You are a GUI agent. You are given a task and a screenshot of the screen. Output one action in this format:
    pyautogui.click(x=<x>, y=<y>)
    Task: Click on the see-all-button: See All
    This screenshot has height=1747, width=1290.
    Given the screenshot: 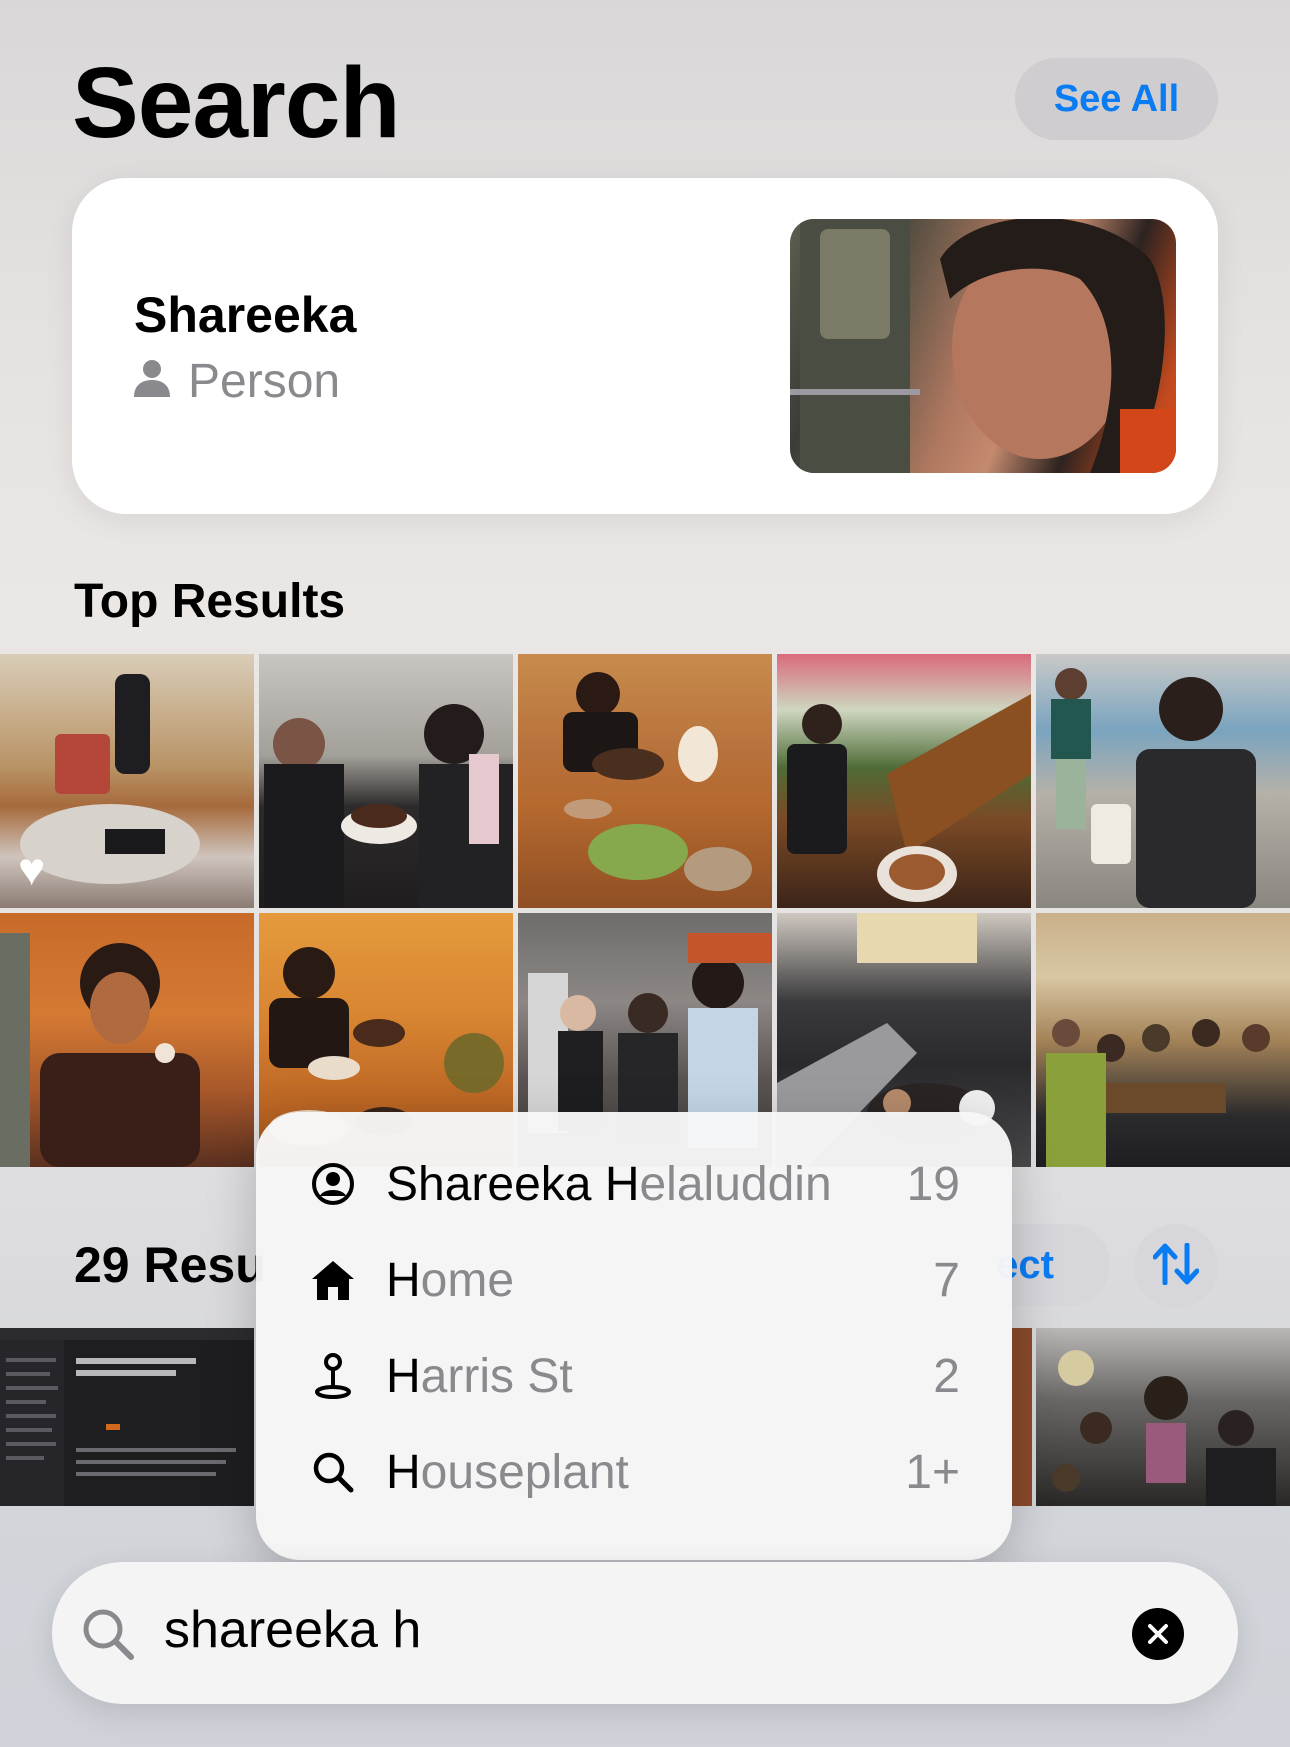 What is the action you would take?
    pyautogui.click(x=1116, y=99)
    